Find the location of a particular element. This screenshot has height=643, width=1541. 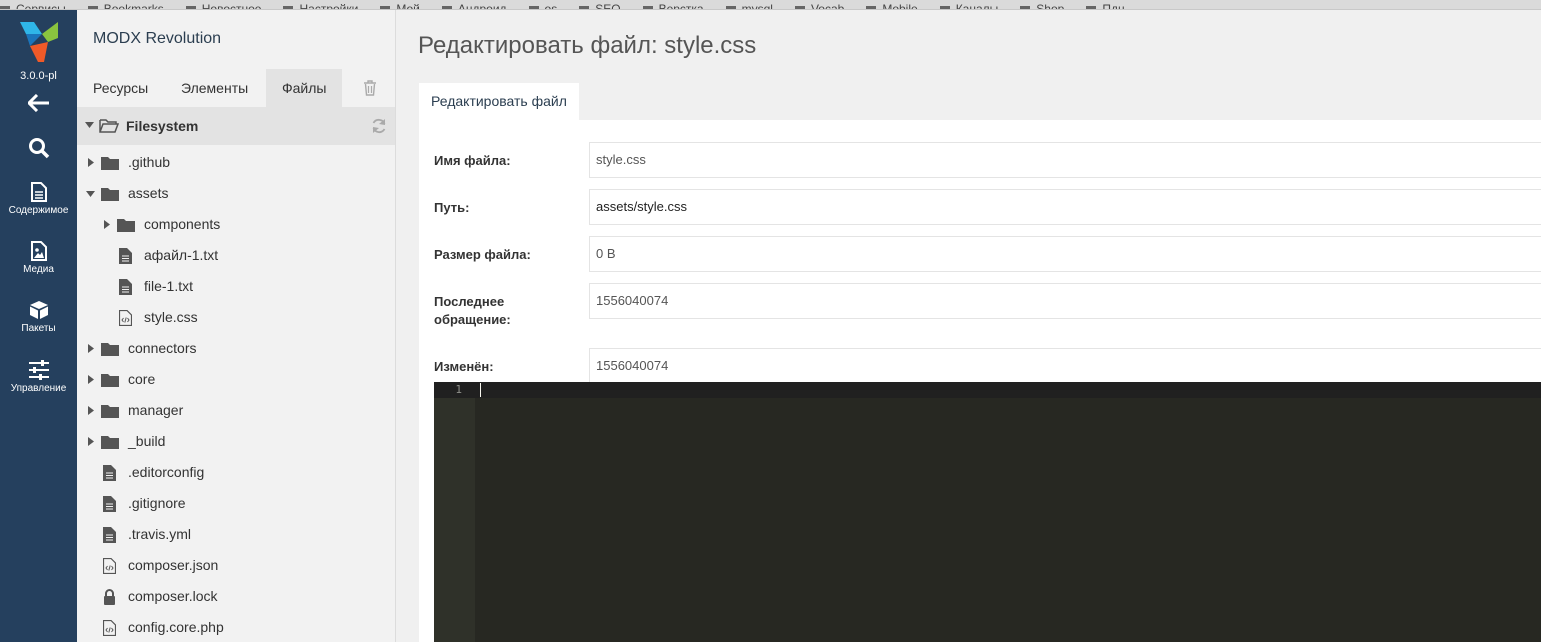

bookmark-item: Mobile is located at coordinates (891, 6).